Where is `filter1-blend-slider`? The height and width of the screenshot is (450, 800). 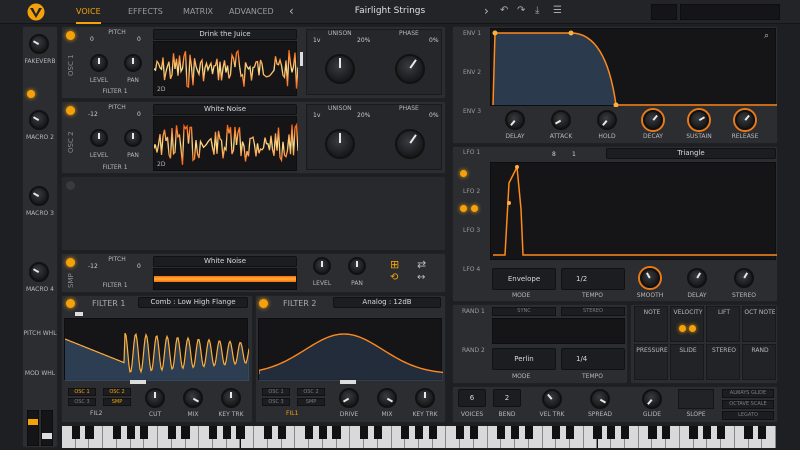 filter1-blend-slider is located at coordinates (79, 314).